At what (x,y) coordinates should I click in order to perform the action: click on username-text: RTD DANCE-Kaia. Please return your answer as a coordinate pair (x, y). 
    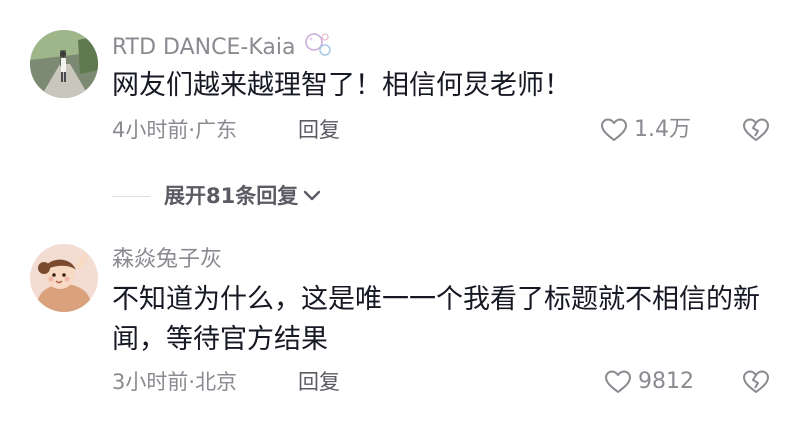
    Looking at the image, I should click on (204, 47).